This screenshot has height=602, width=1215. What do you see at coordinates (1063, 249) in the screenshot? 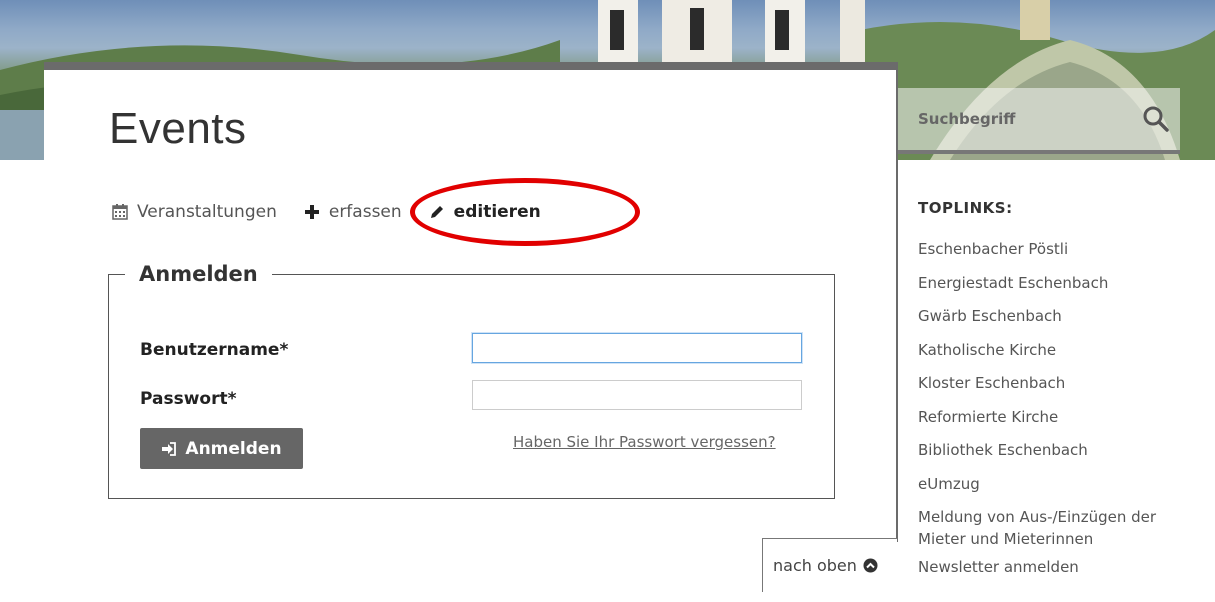
I see `toplink-item: Eschenbacher Pöstli` at bounding box center [1063, 249].